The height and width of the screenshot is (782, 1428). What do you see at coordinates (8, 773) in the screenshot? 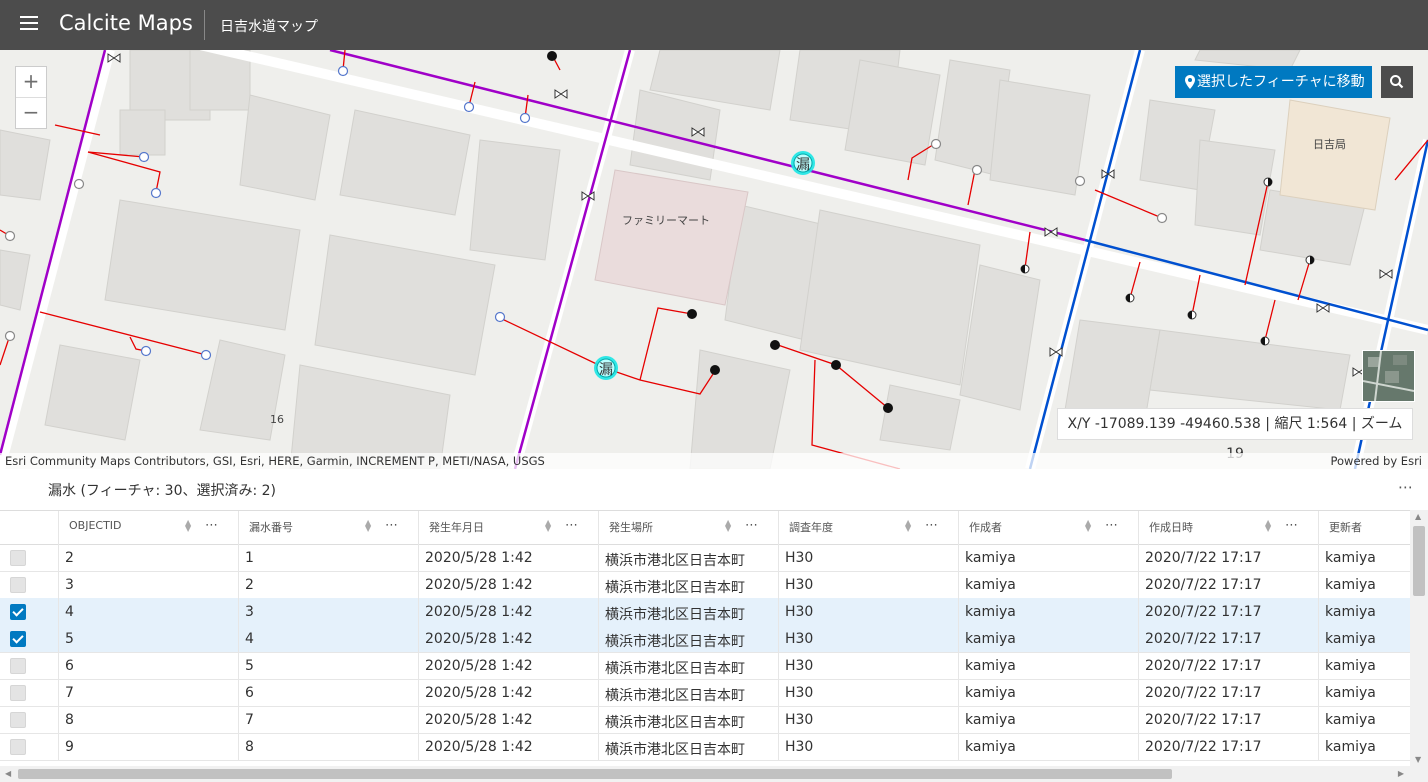
I see `scroll-left-arrow-icon: ◀` at bounding box center [8, 773].